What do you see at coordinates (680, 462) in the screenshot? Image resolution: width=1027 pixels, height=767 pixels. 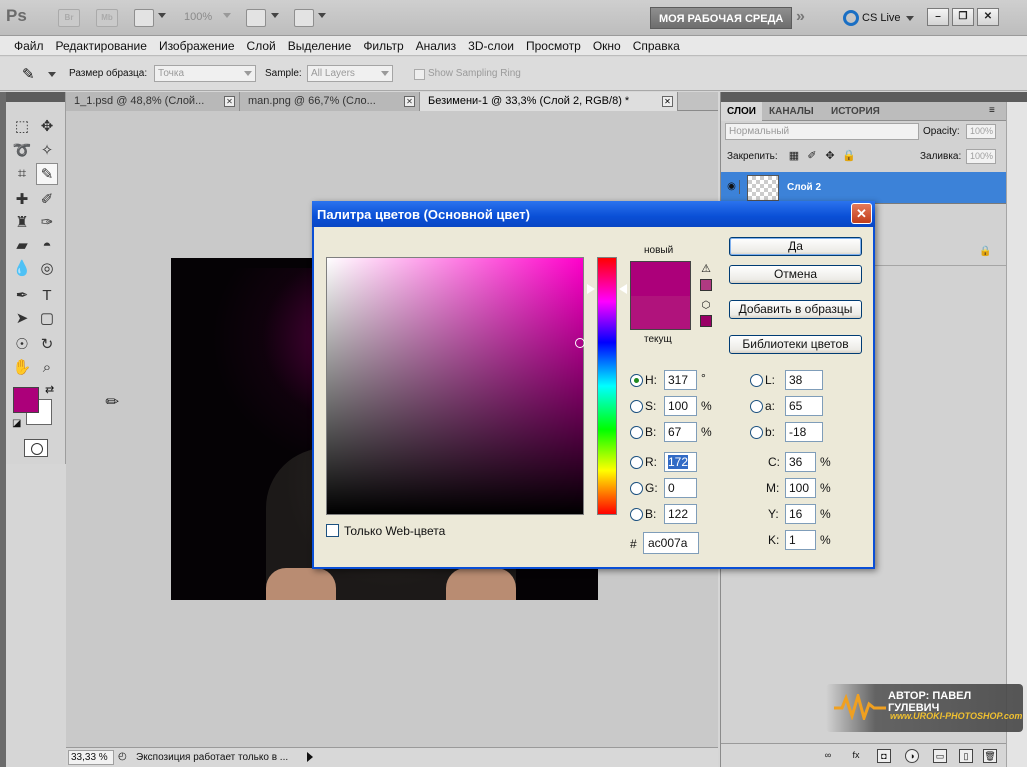 I see `red-field: 172` at bounding box center [680, 462].